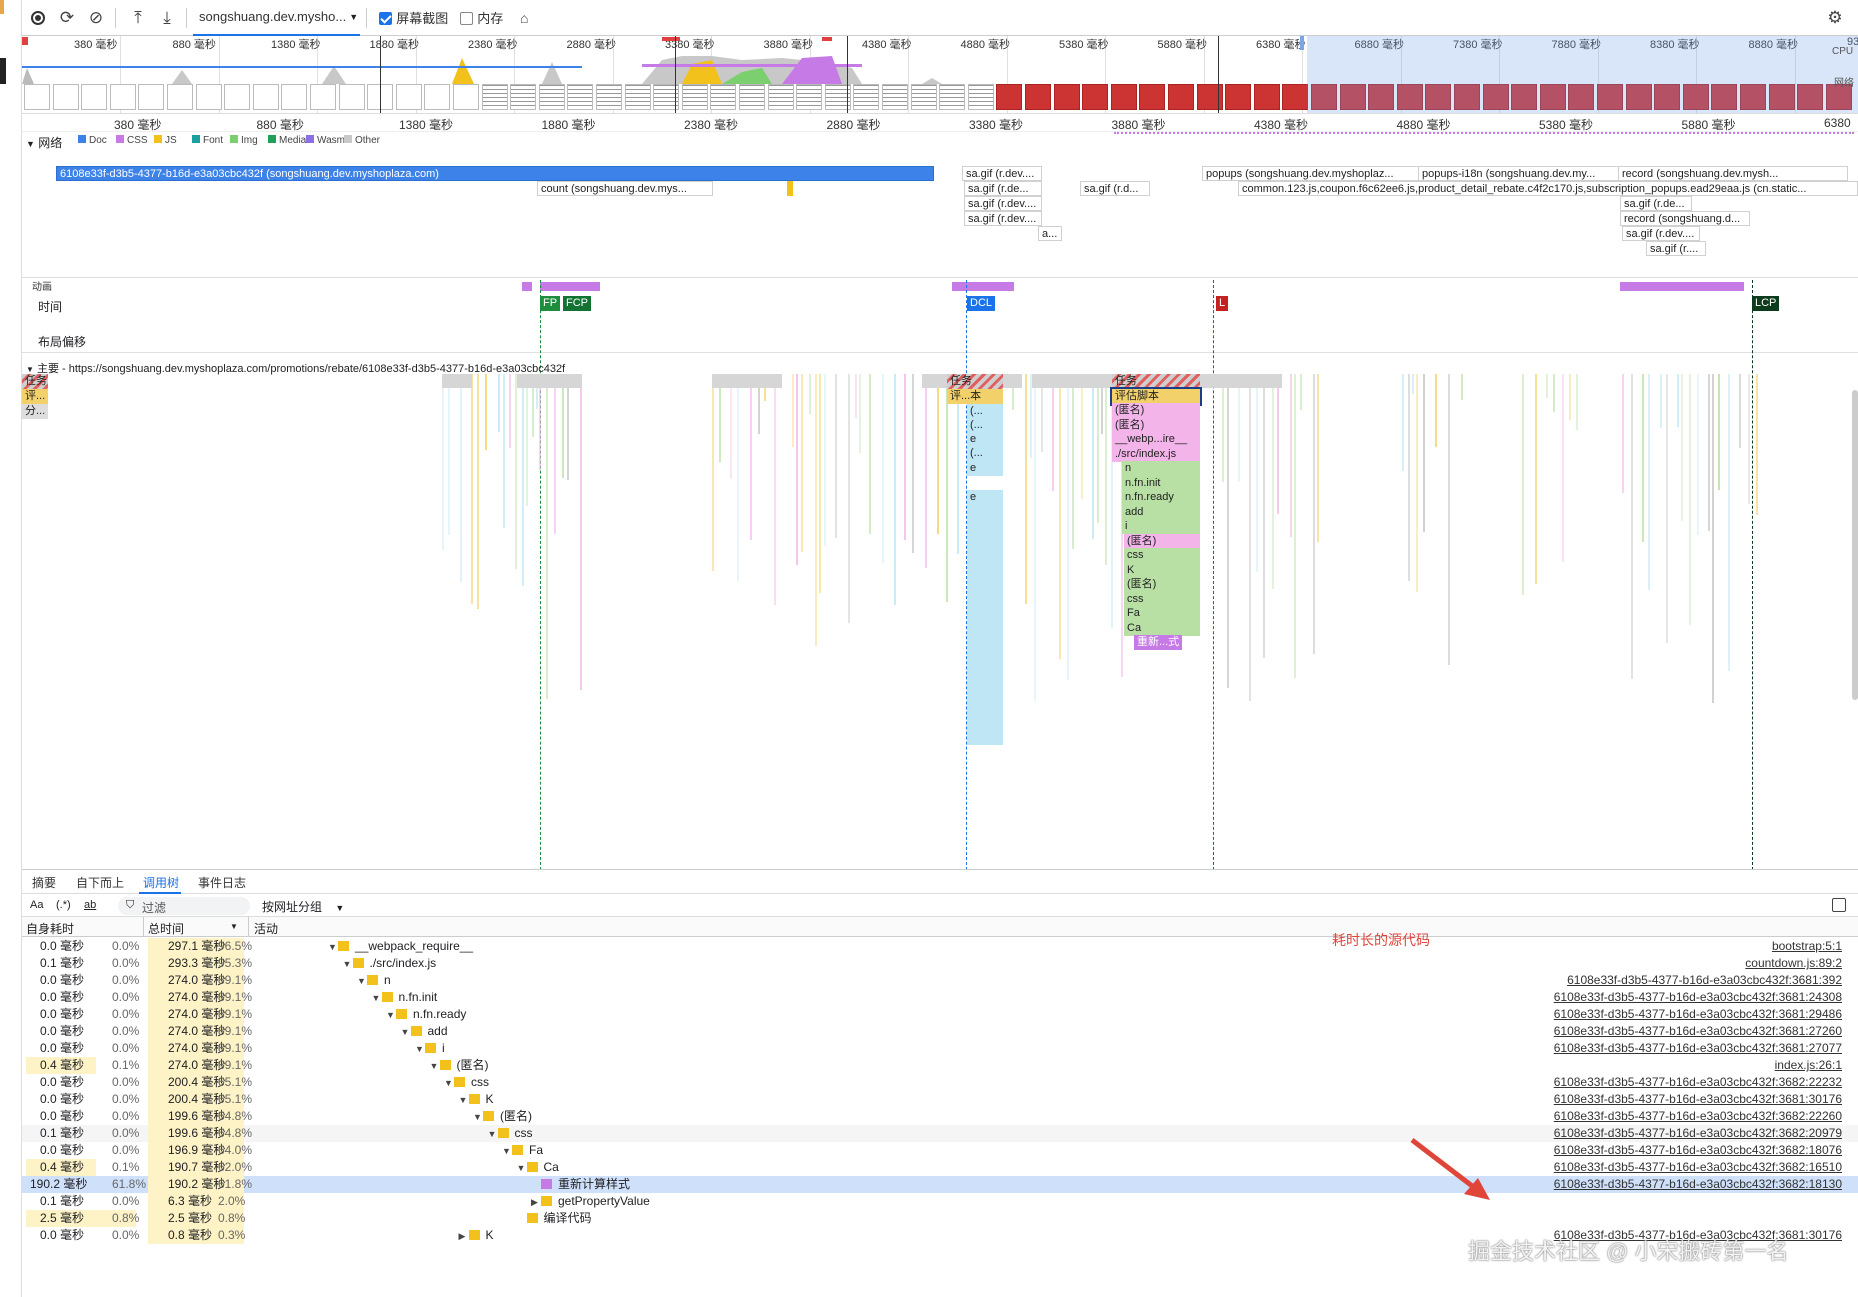  What do you see at coordinates (940, 1218) in the screenshot?
I see `call-tree-row: 2.5 毫秒 0.8% 2.5 毫秒 0.8% 编译代码` at bounding box center [940, 1218].